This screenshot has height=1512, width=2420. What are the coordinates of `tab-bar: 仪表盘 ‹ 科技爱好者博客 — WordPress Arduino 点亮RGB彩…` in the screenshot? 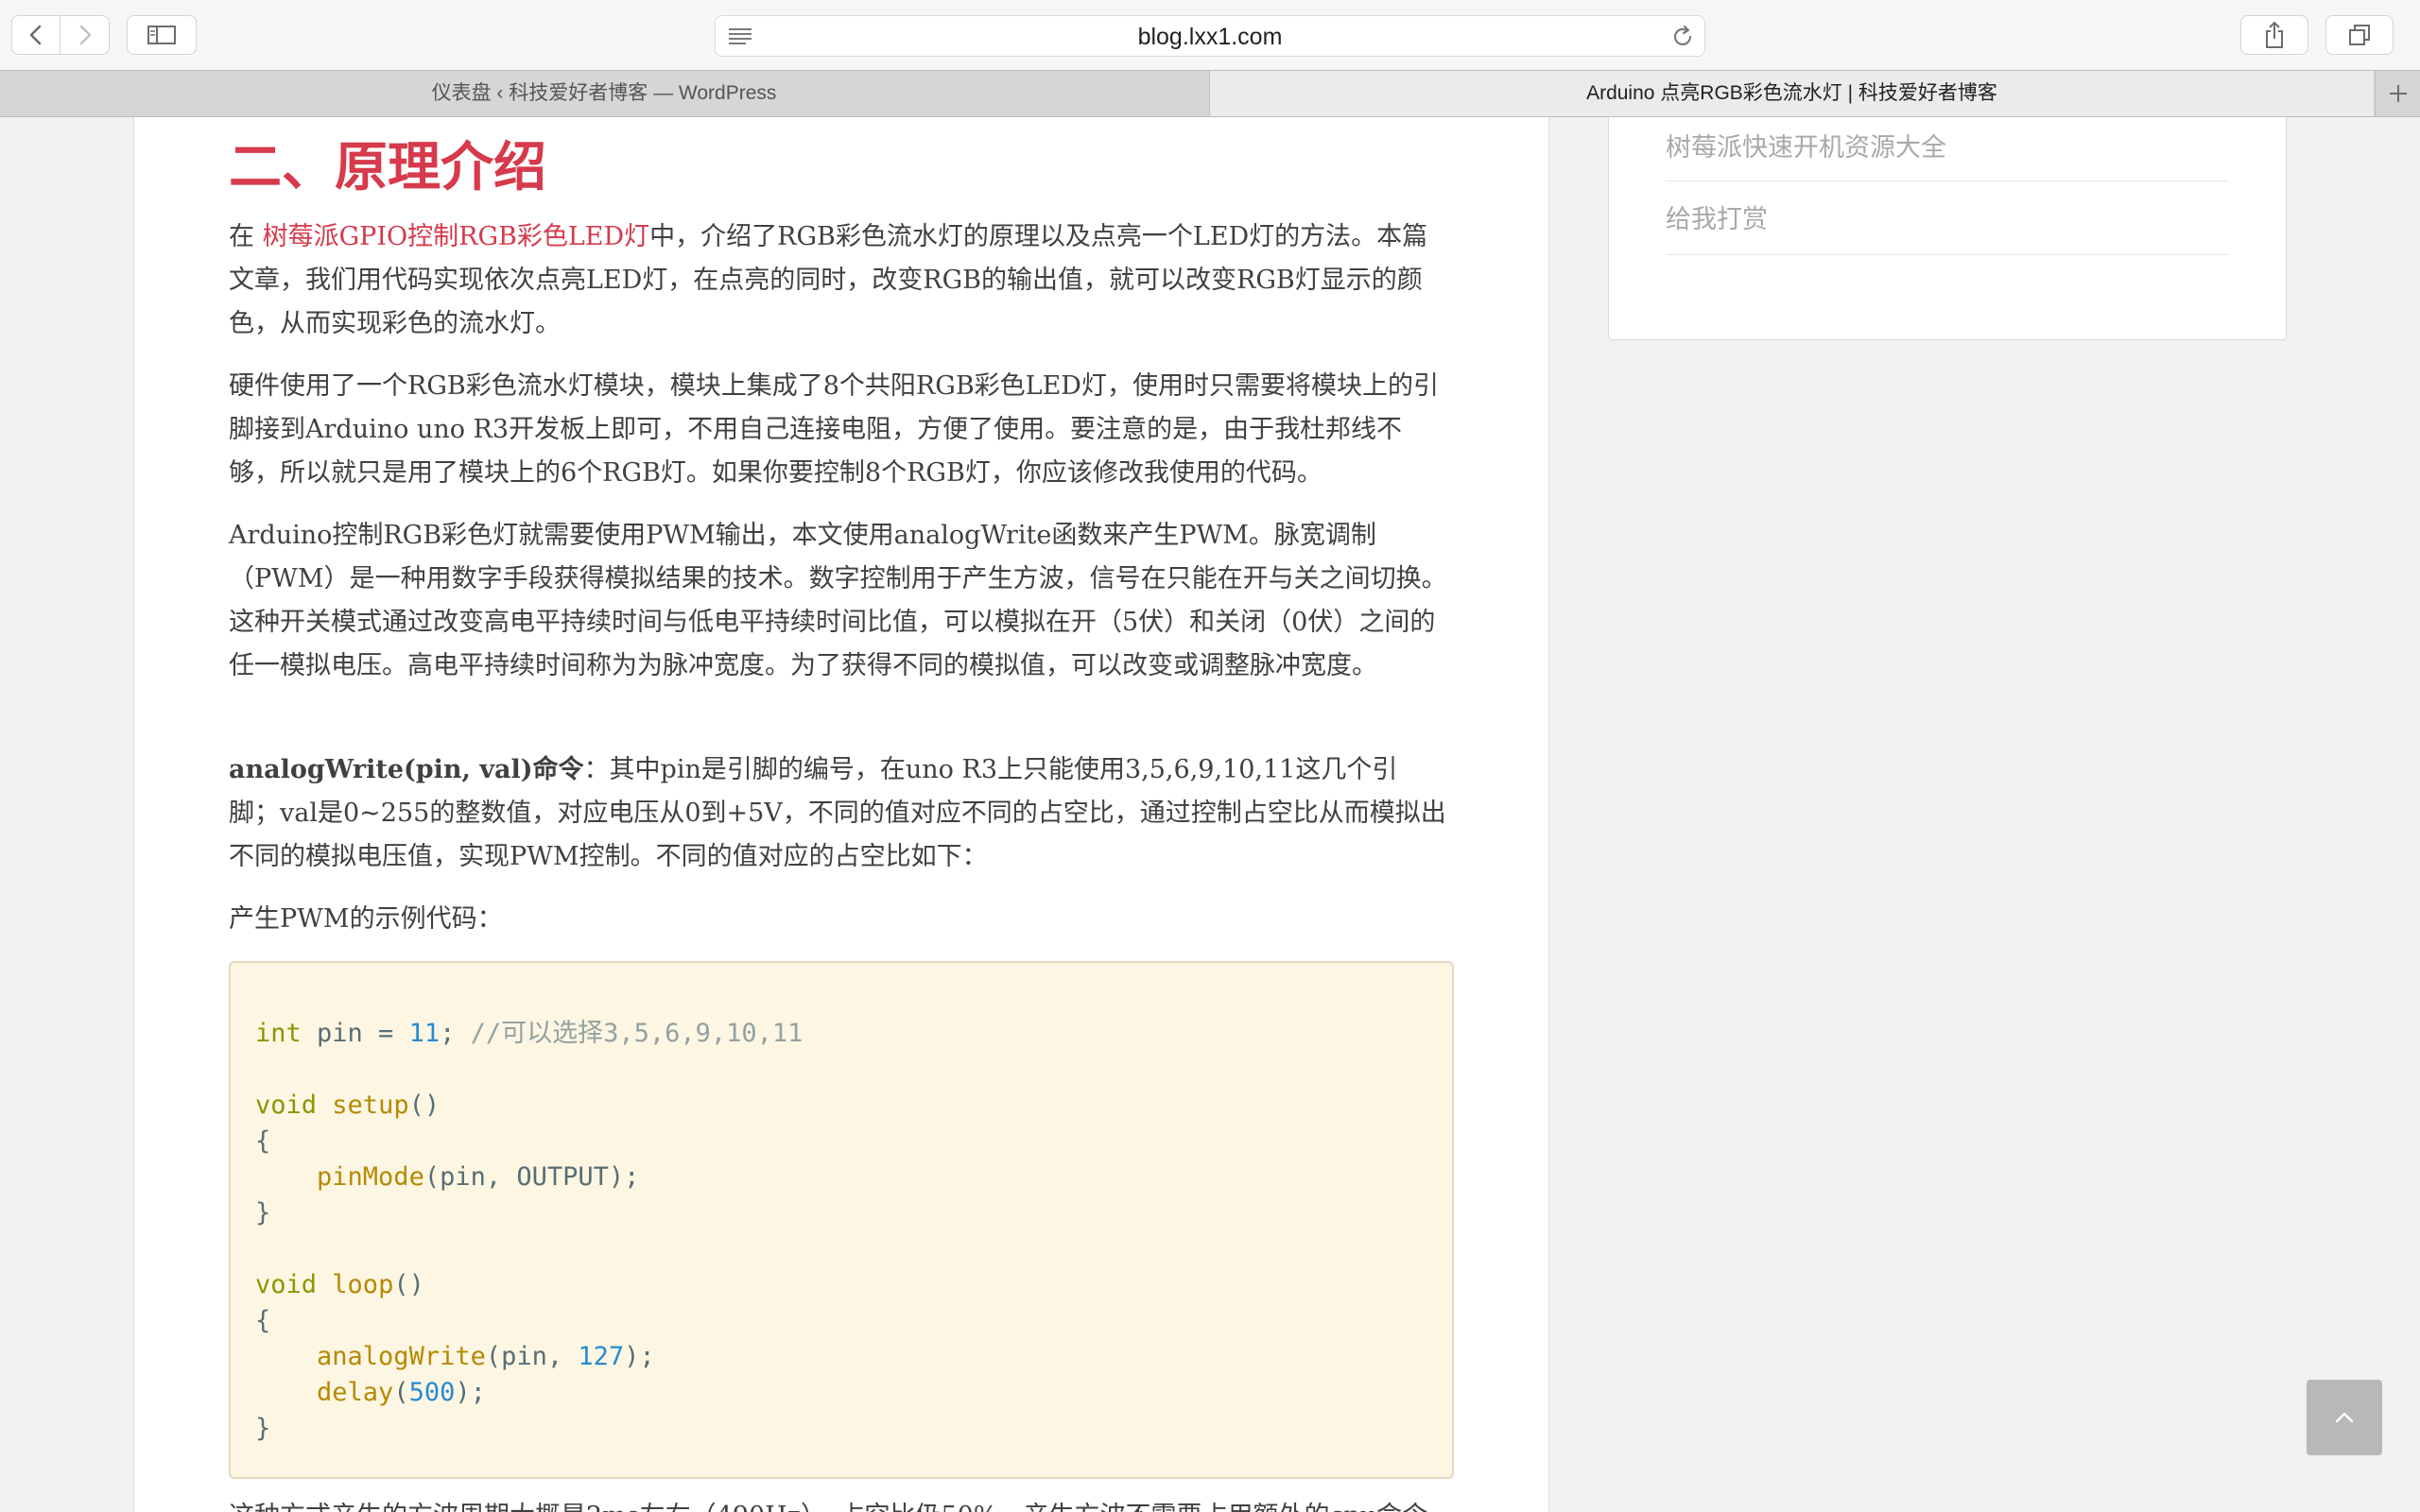 It's located at (1210, 93).